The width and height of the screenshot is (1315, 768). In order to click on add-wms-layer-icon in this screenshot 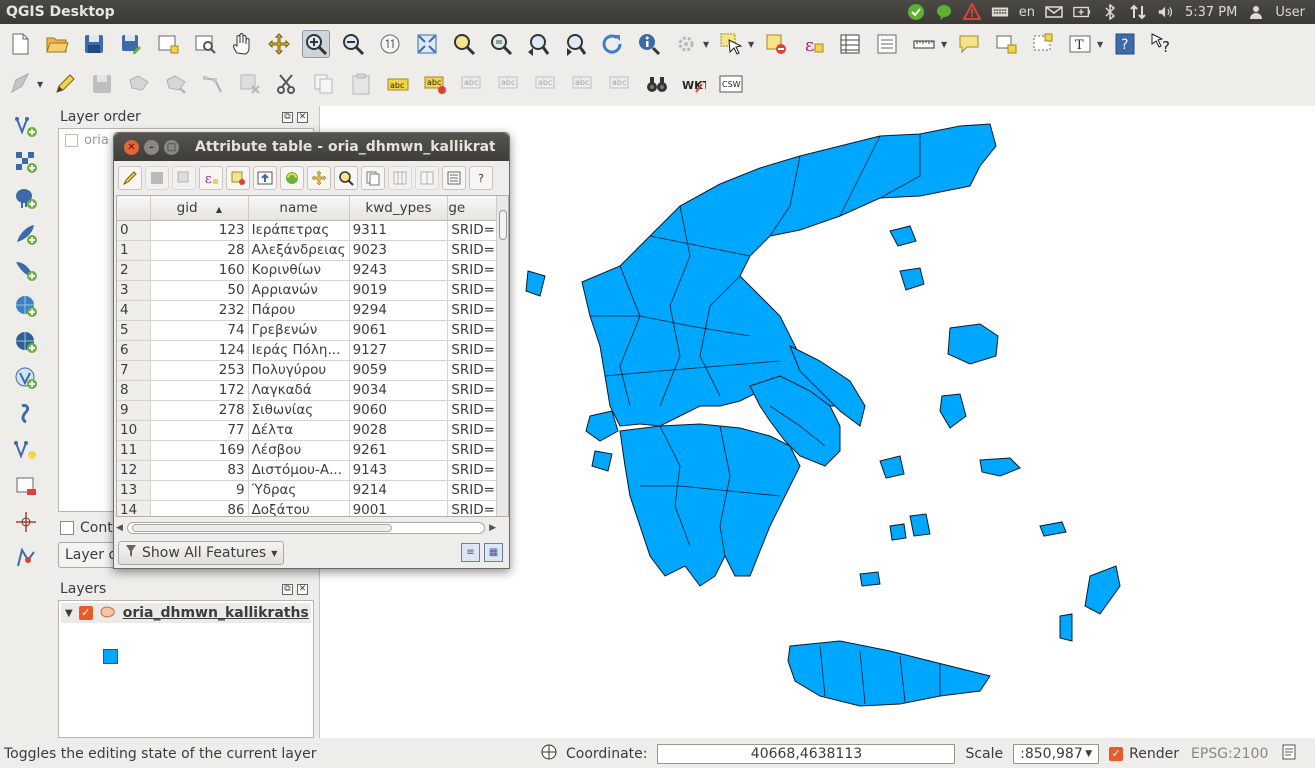, I will do `click(26, 306)`.